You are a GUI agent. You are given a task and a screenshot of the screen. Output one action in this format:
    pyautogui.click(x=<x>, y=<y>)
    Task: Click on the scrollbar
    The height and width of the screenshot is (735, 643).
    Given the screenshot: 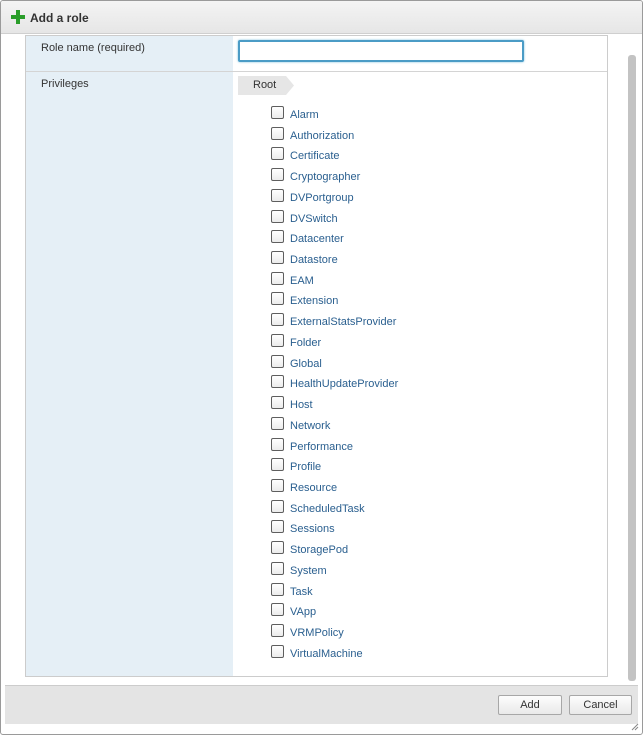 What is the action you would take?
    pyautogui.click(x=632, y=368)
    